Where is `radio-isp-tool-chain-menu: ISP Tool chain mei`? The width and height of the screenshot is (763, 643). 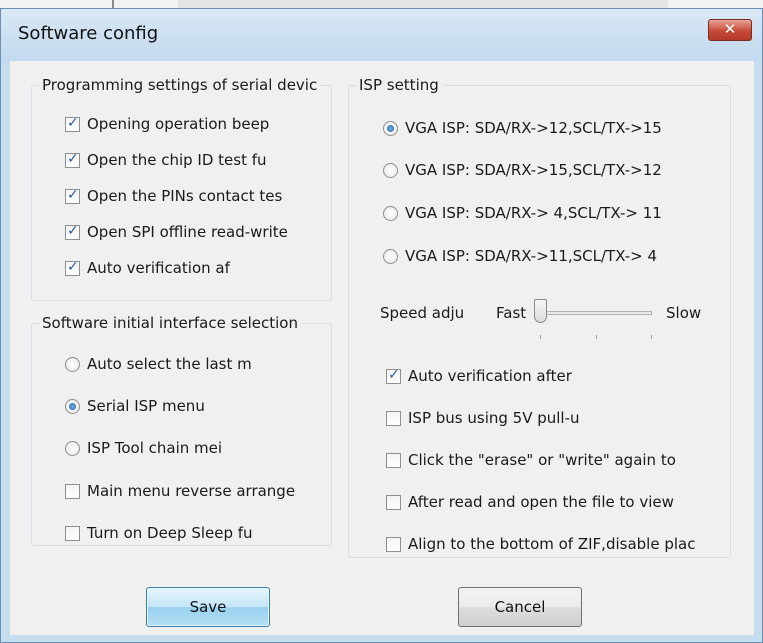
radio-isp-tool-chain-menu: ISP Tool chain mei is located at coordinates (156, 448).